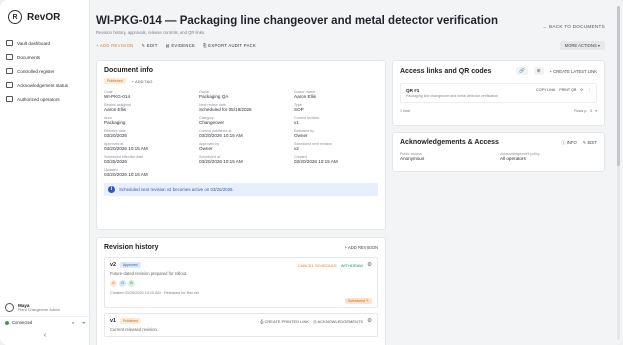 The image size is (623, 345). Describe the element at coordinates (151, 133) in the screenshot. I see `field: Effective date 03/20/2026` at that location.